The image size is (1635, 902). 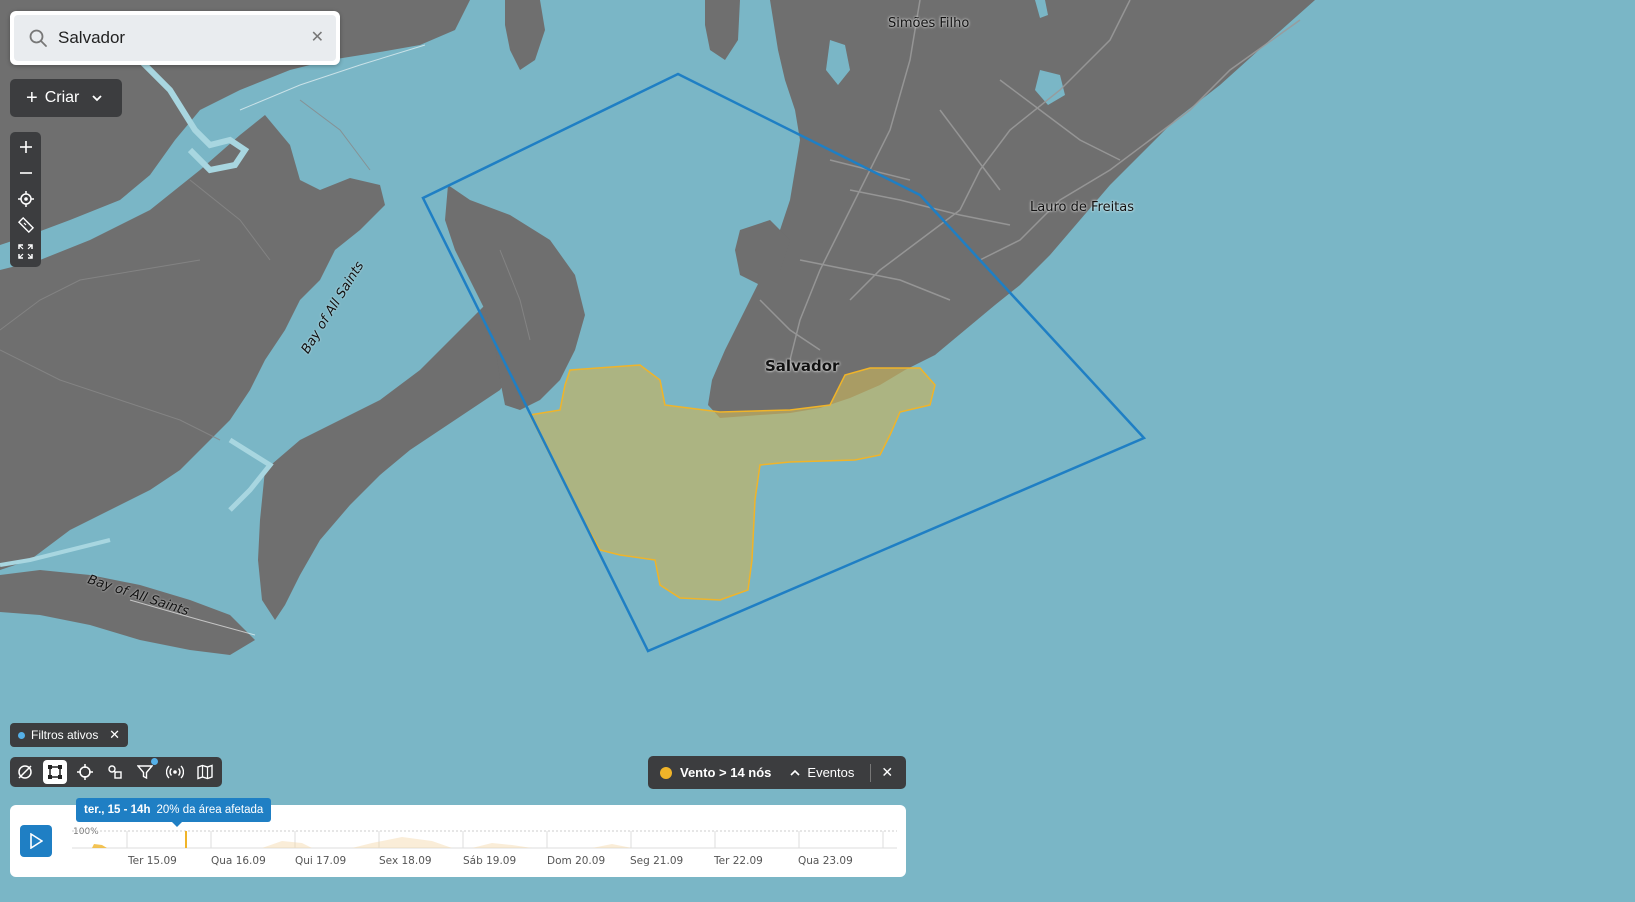 I want to click on chevron-down-icon, so click(x=97, y=98).